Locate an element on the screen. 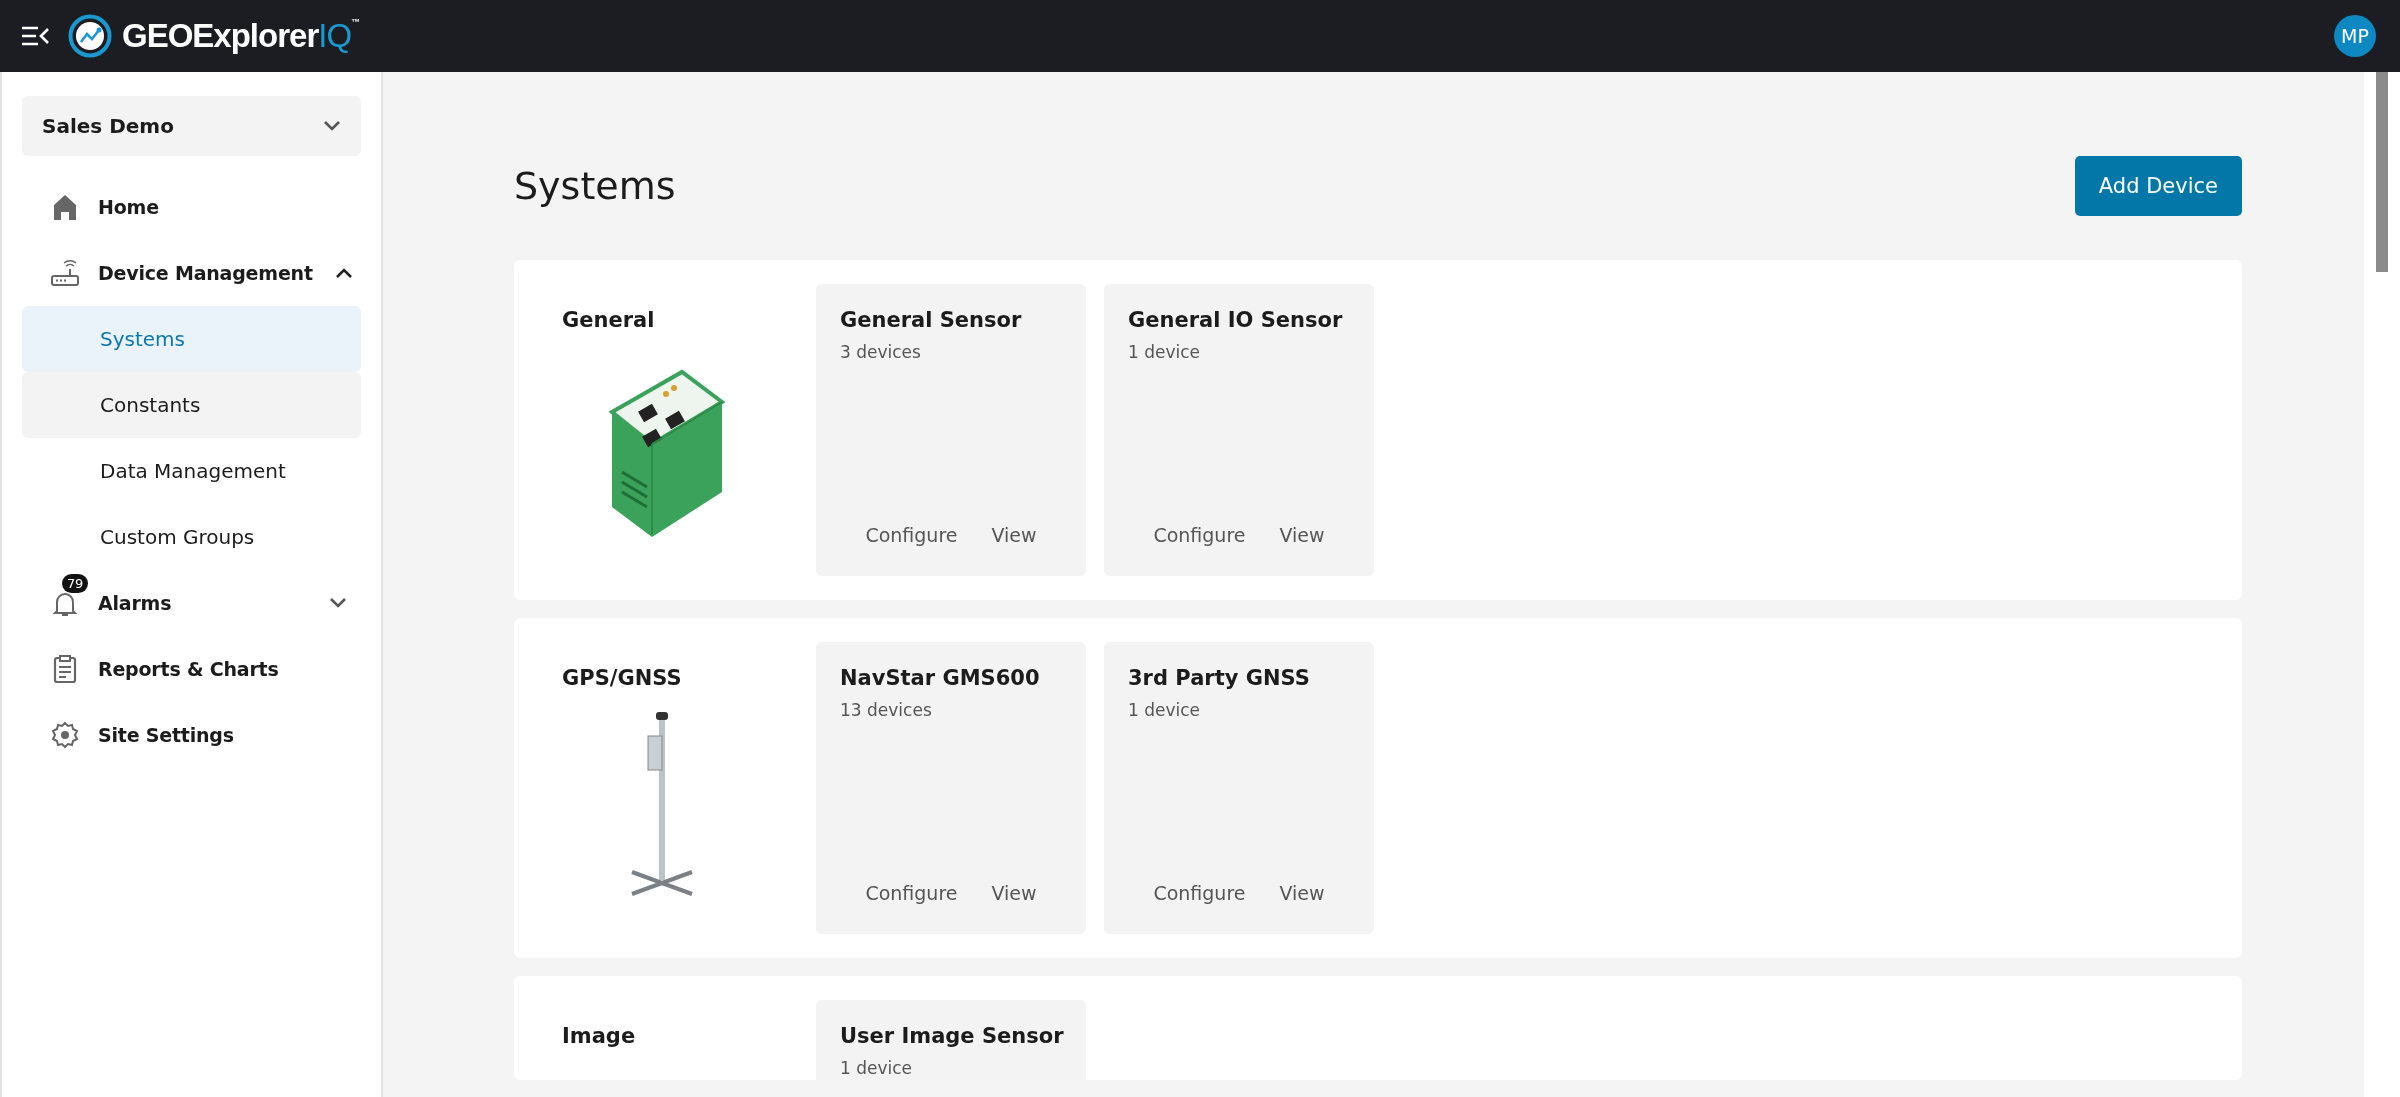 This screenshot has width=2400, height=1097. site-selector: Sales Demo is located at coordinates (191, 126).